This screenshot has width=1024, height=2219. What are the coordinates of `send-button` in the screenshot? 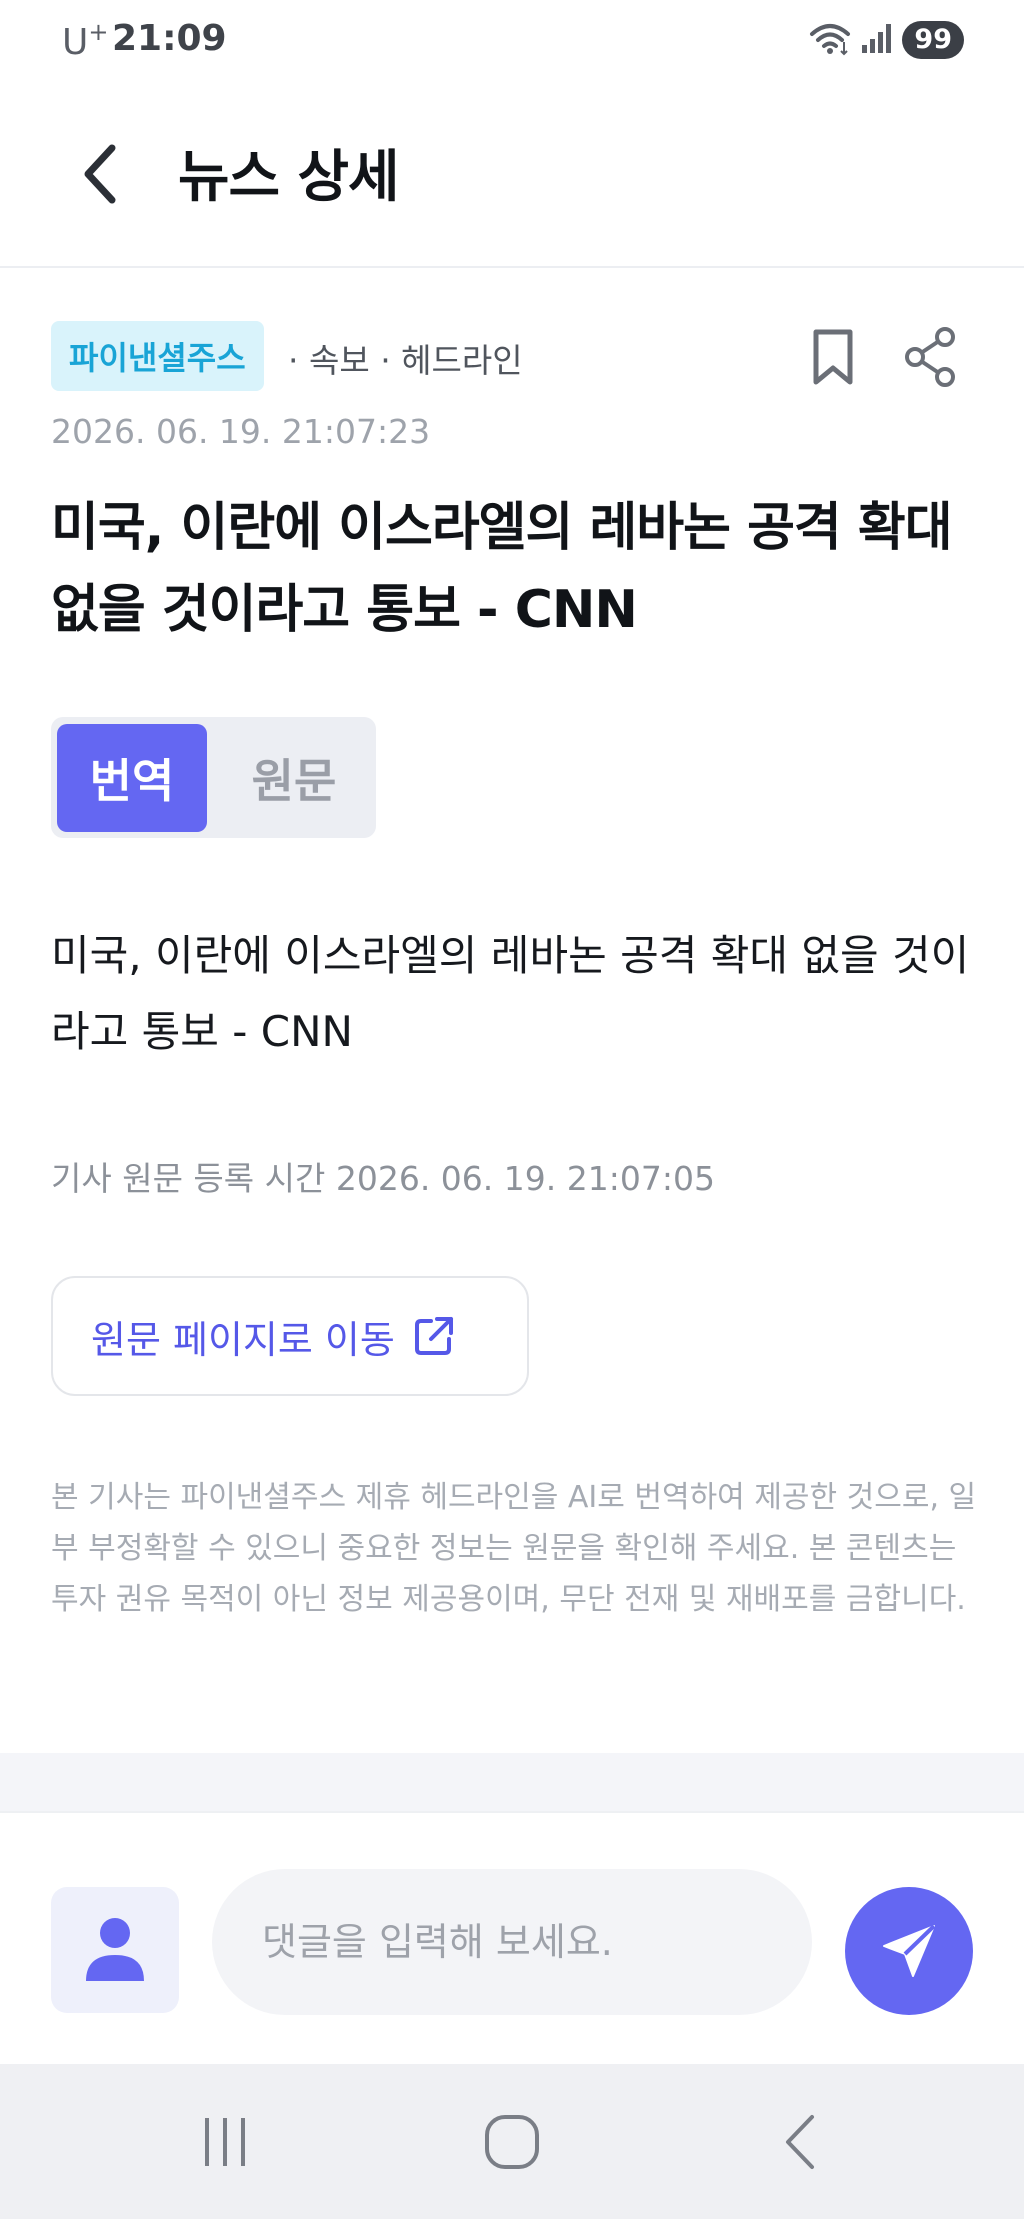 It's located at (909, 1951).